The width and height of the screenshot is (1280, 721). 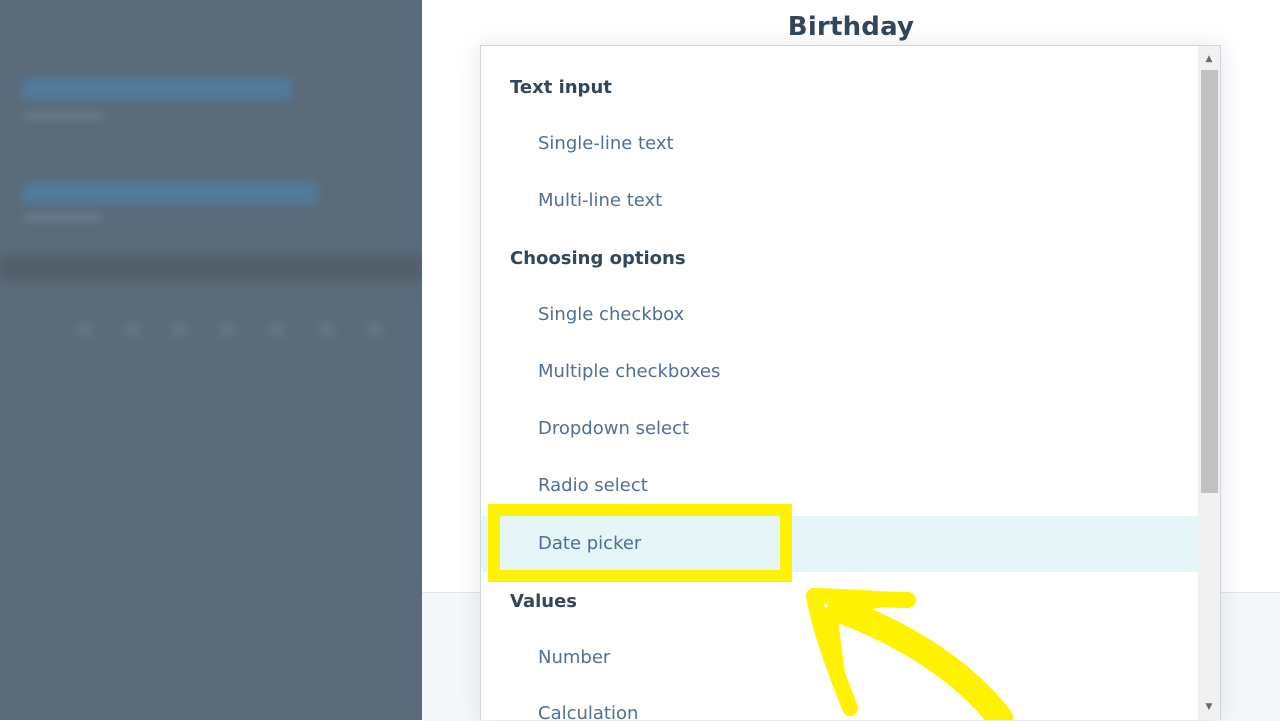 I want to click on blurred-band, so click(x=211, y=268).